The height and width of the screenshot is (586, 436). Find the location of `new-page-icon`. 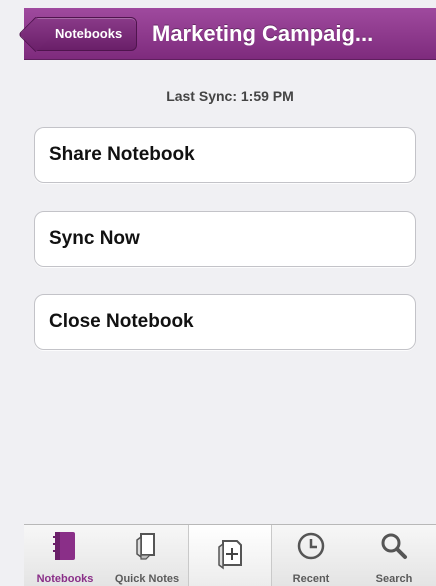

new-page-icon is located at coordinates (230, 556).